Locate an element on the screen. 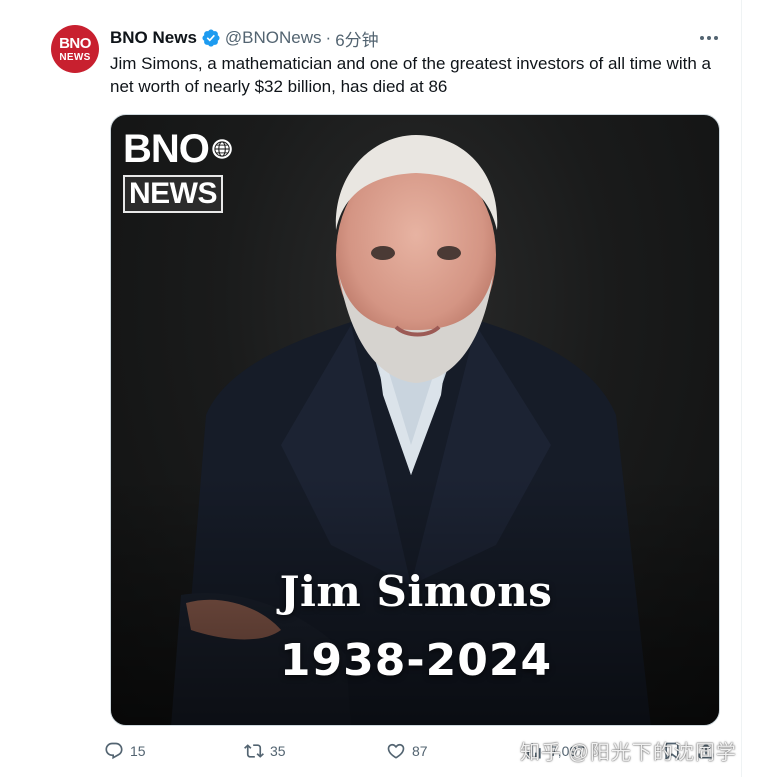  bno-news-logo: BNO NEWS is located at coordinates (178, 171).